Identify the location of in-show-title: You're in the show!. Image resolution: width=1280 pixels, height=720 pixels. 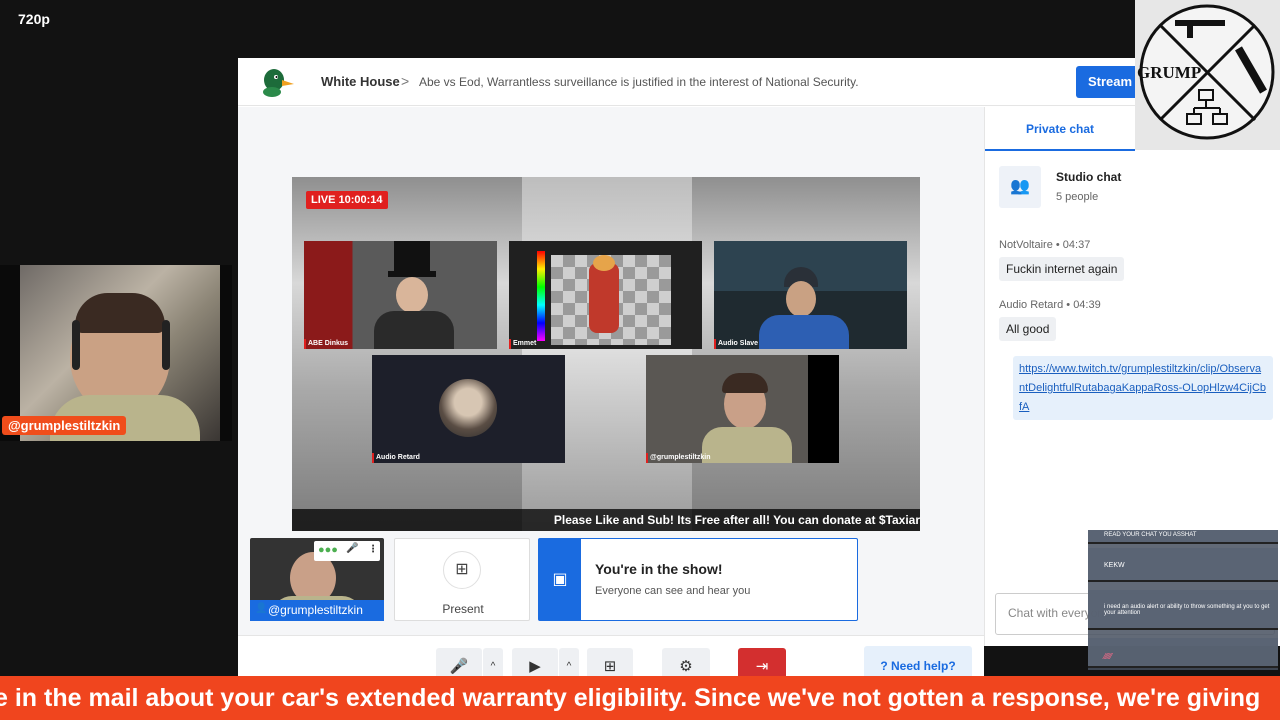
(659, 569).